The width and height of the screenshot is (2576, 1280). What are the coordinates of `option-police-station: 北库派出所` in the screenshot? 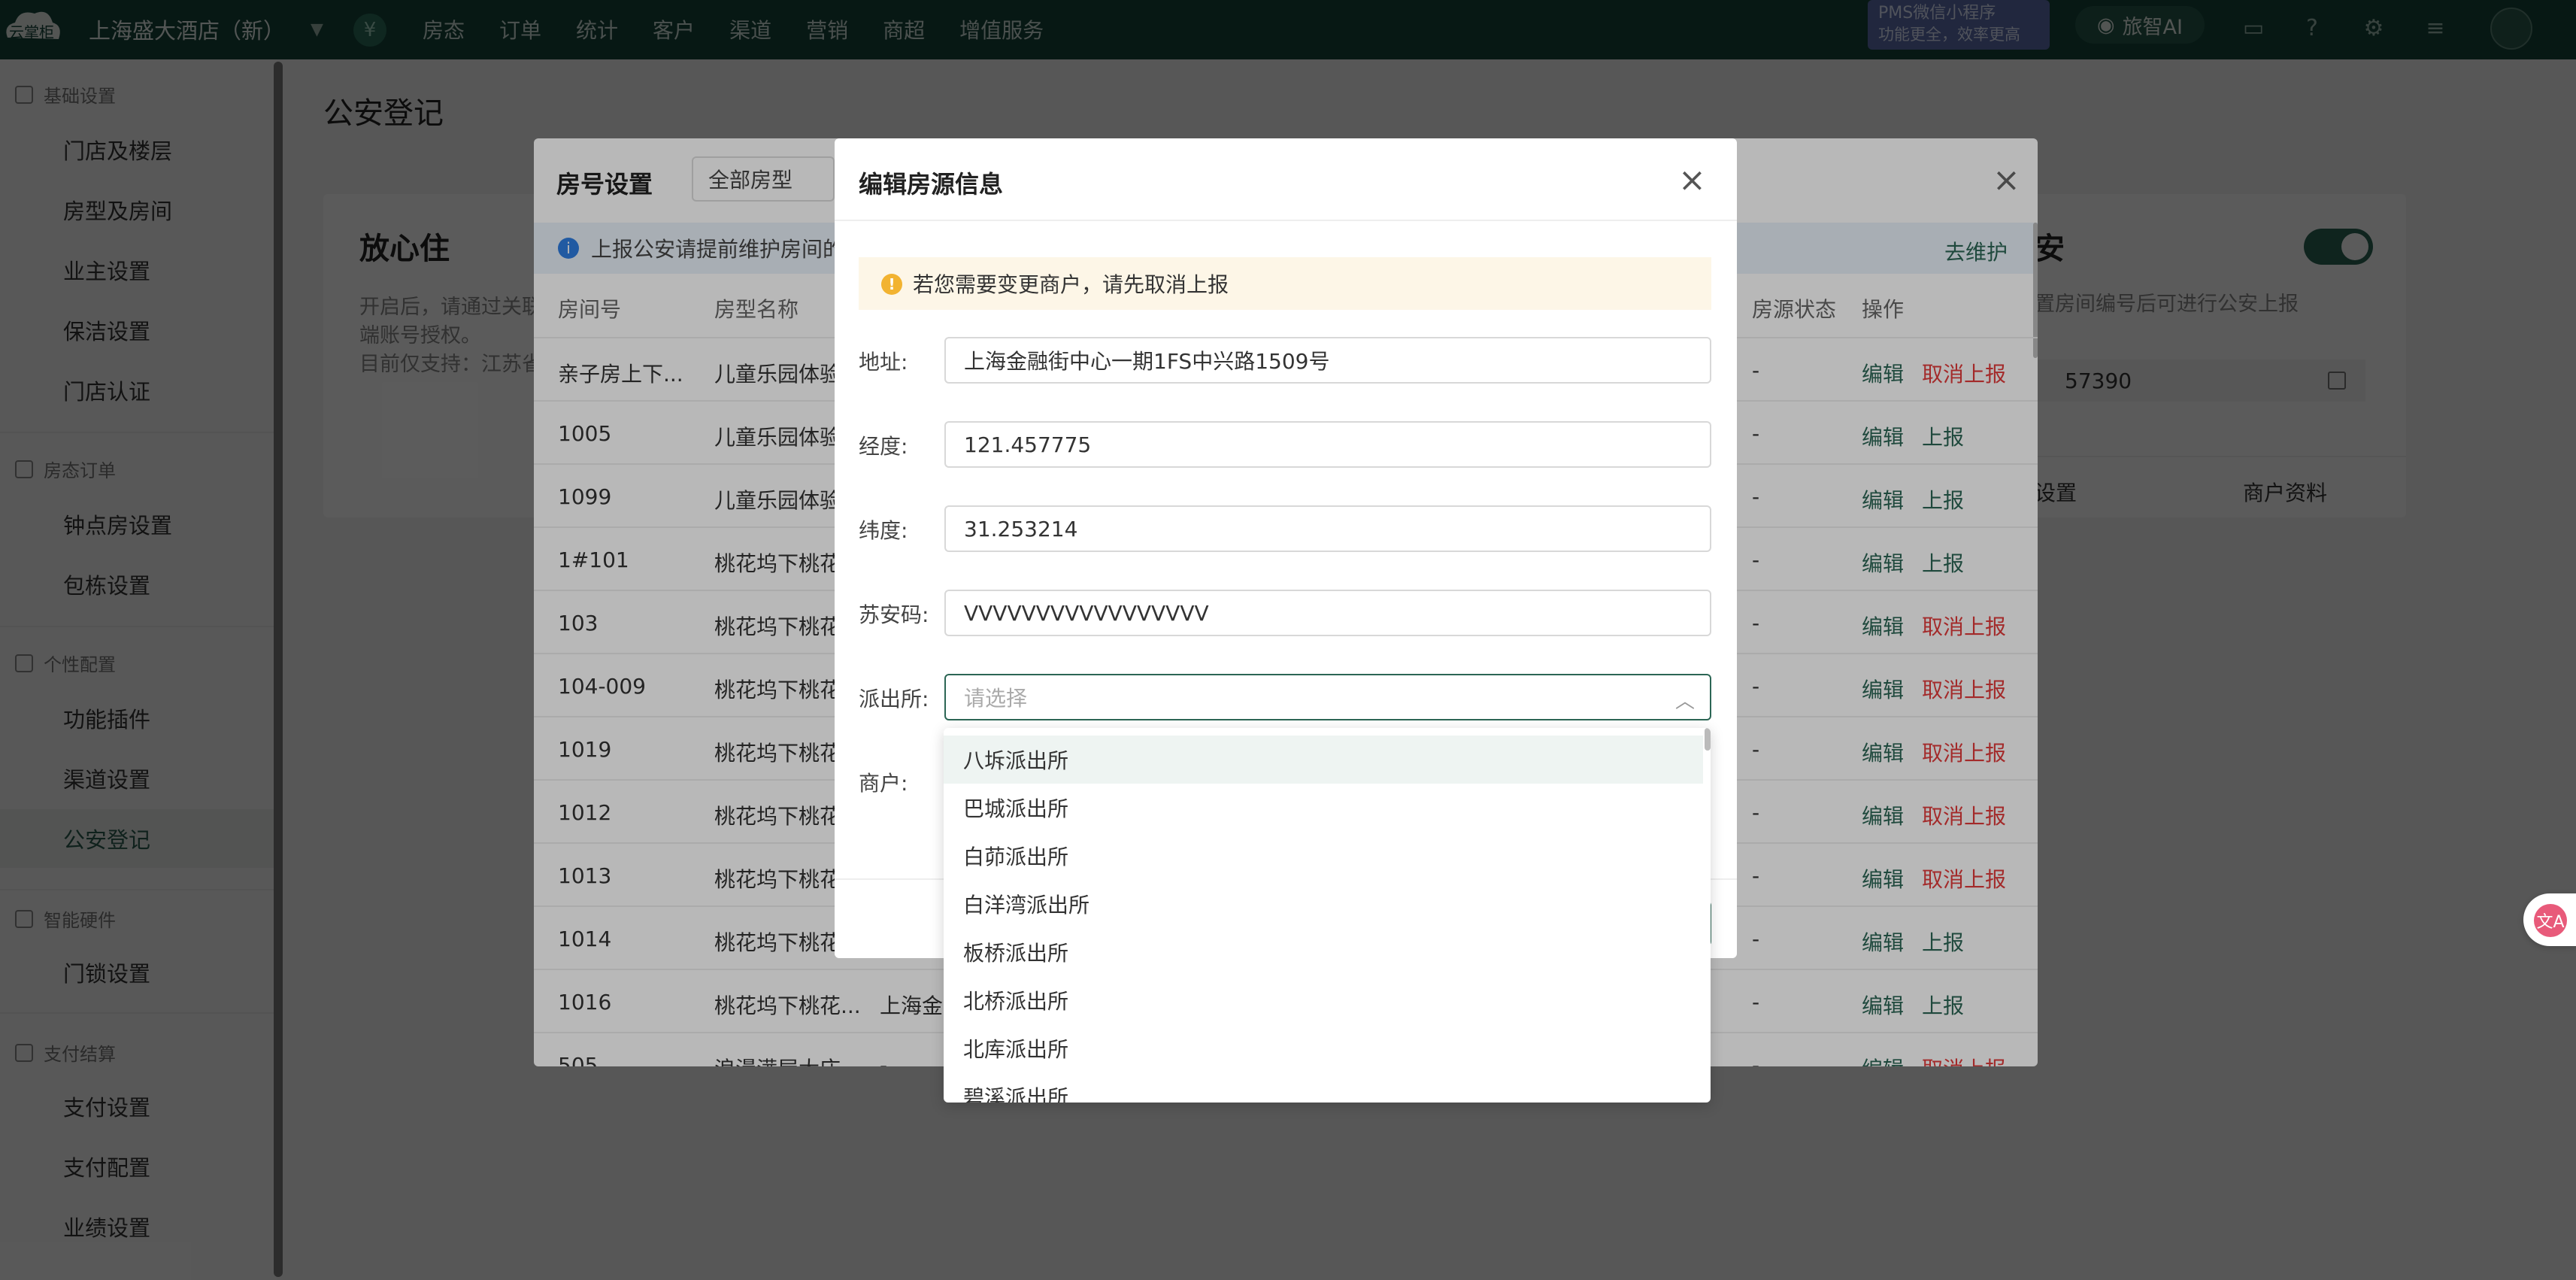 It's located at (1323, 1048).